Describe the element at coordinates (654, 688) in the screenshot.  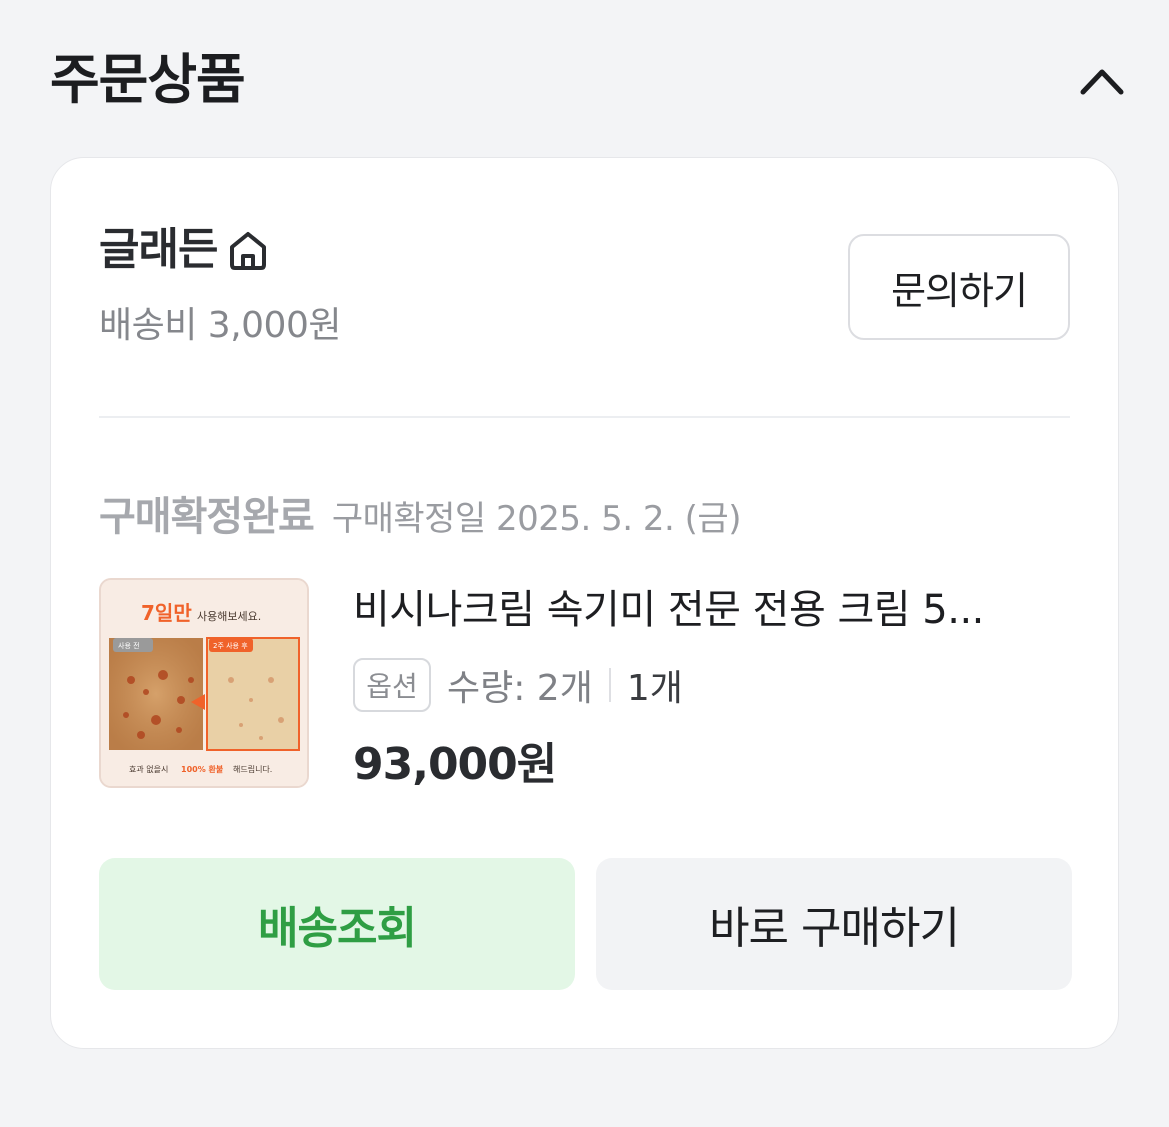
I see `quantity-count: 1개` at that location.